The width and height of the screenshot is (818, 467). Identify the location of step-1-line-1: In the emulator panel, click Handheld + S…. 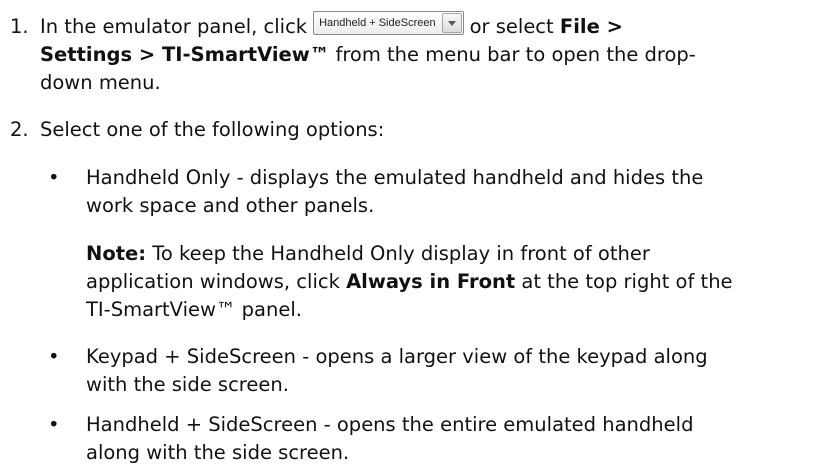
(331, 26).